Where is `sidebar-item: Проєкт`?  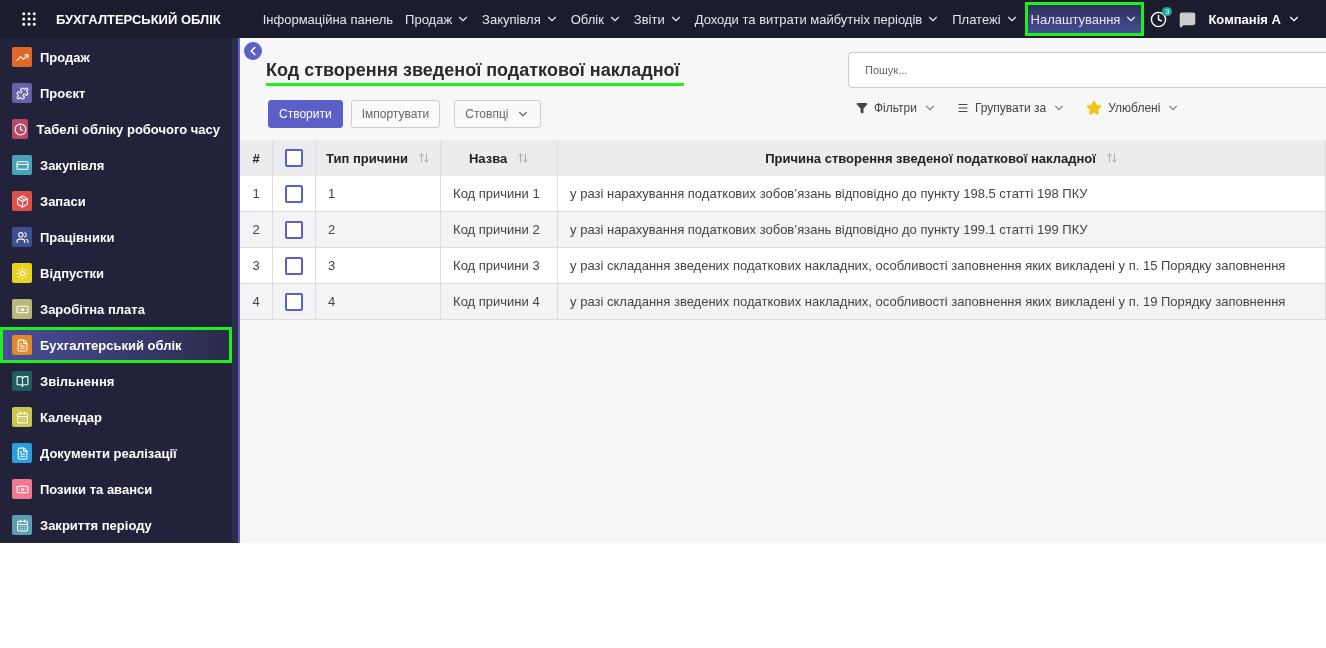 sidebar-item: Проєкт is located at coordinates (116, 93).